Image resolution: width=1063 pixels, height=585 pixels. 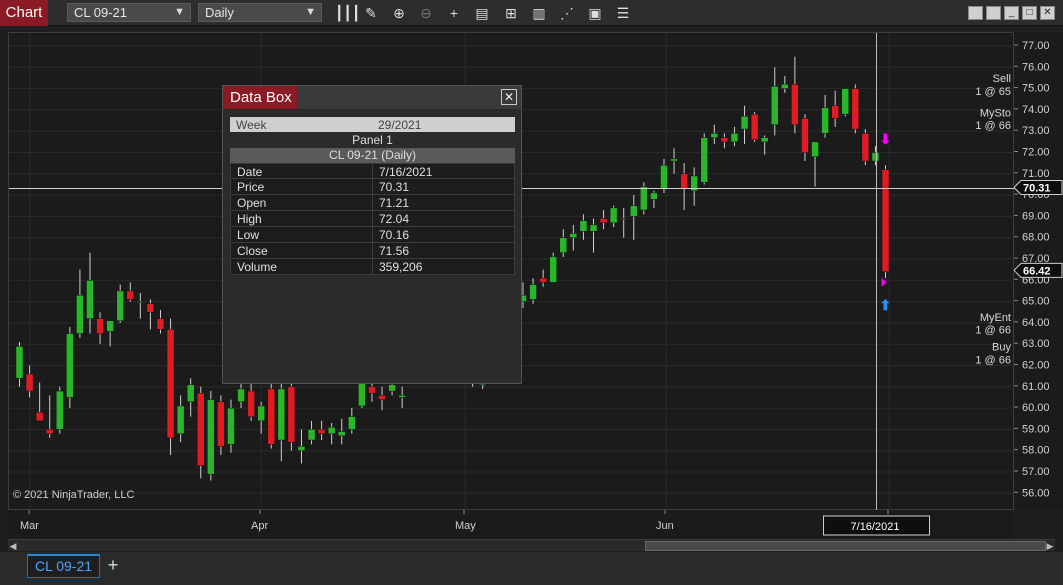 I want to click on price-tick-label: 57.00, so click(x=1036, y=472).